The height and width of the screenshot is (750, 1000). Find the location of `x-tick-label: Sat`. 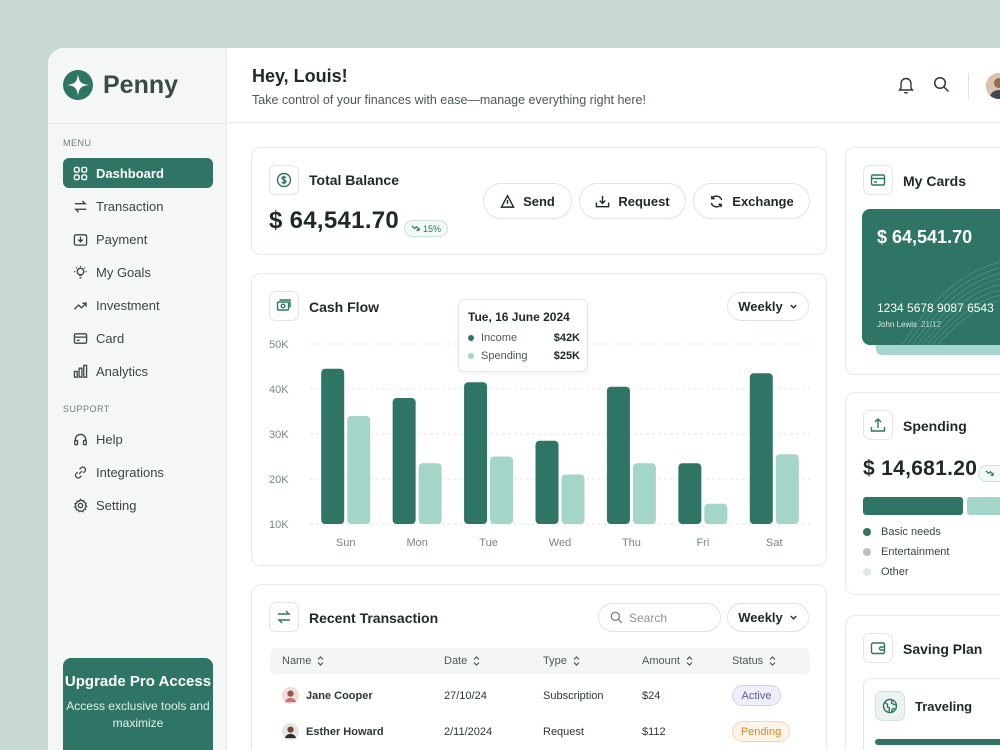

x-tick-label: Sat is located at coordinates (774, 543).